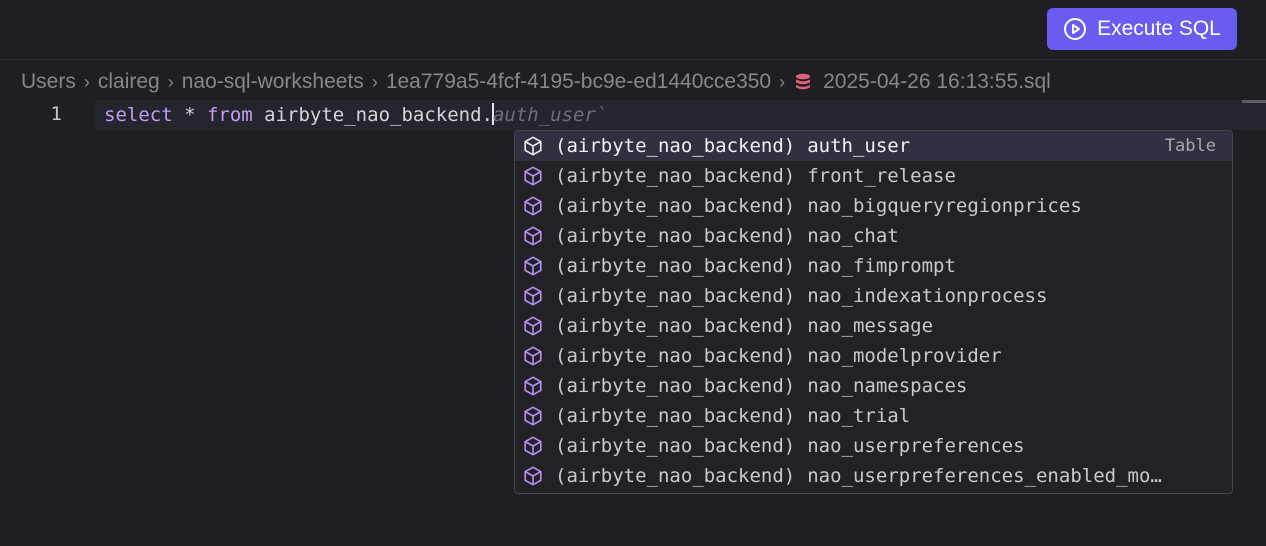  I want to click on line-number: 1, so click(56, 114).